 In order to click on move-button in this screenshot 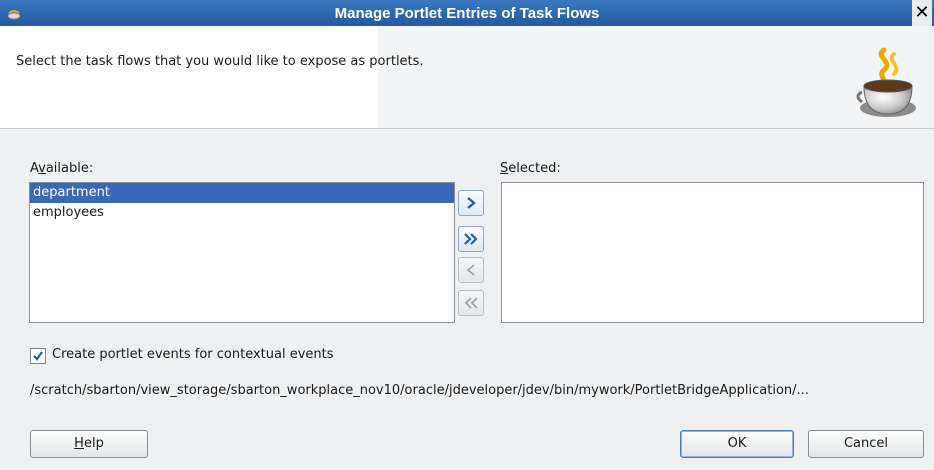, I will do `click(471, 203)`.